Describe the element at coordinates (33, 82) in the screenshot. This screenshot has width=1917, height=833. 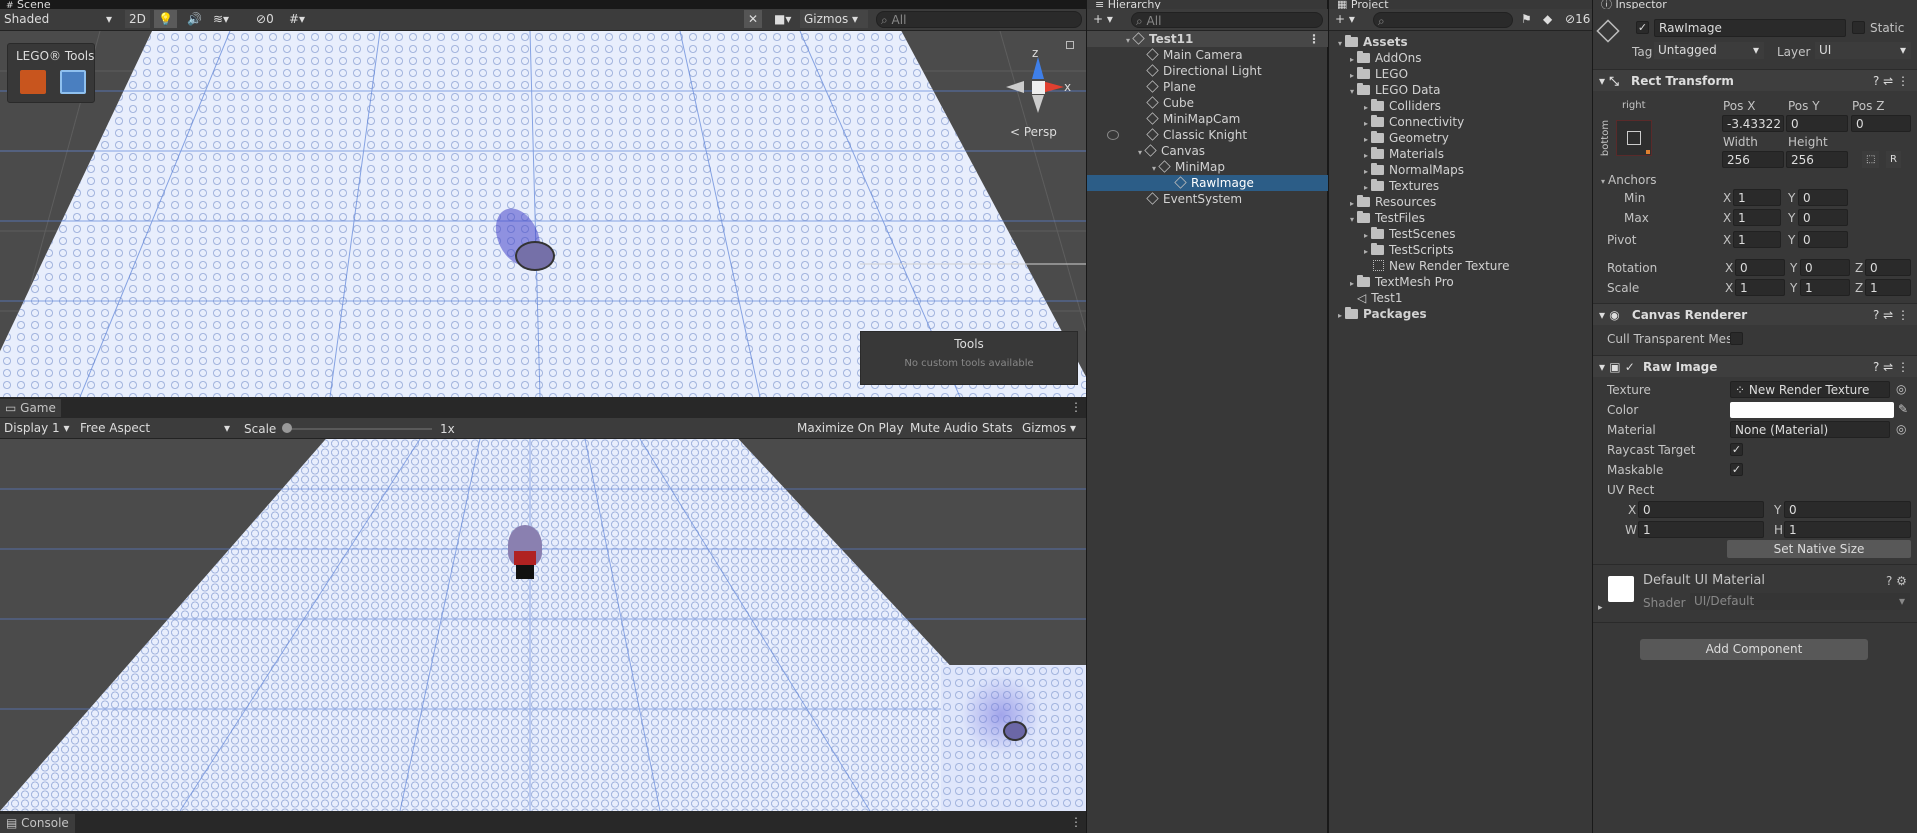
I see `brick-tool-icon` at that location.